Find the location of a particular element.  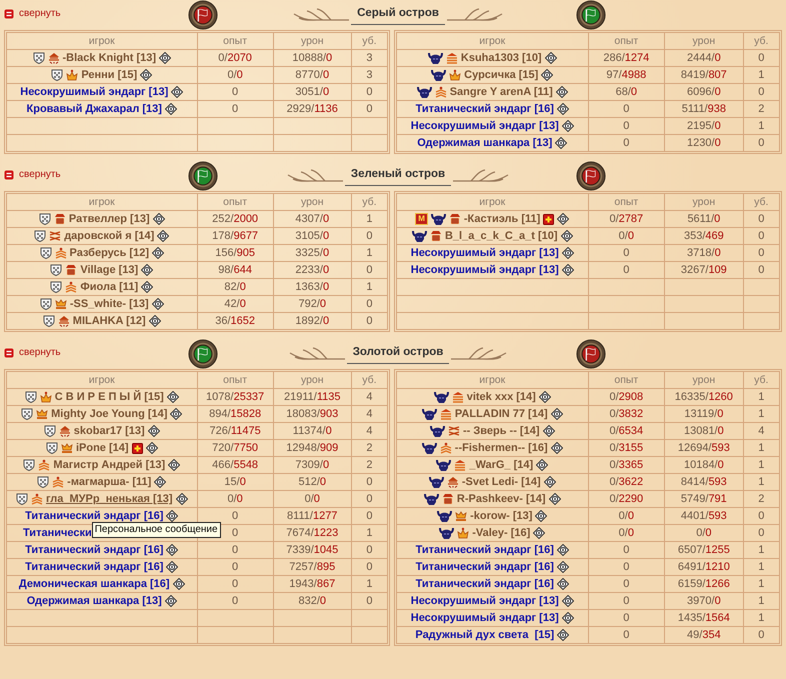

chevron-icon is located at coordinates (36, 499).